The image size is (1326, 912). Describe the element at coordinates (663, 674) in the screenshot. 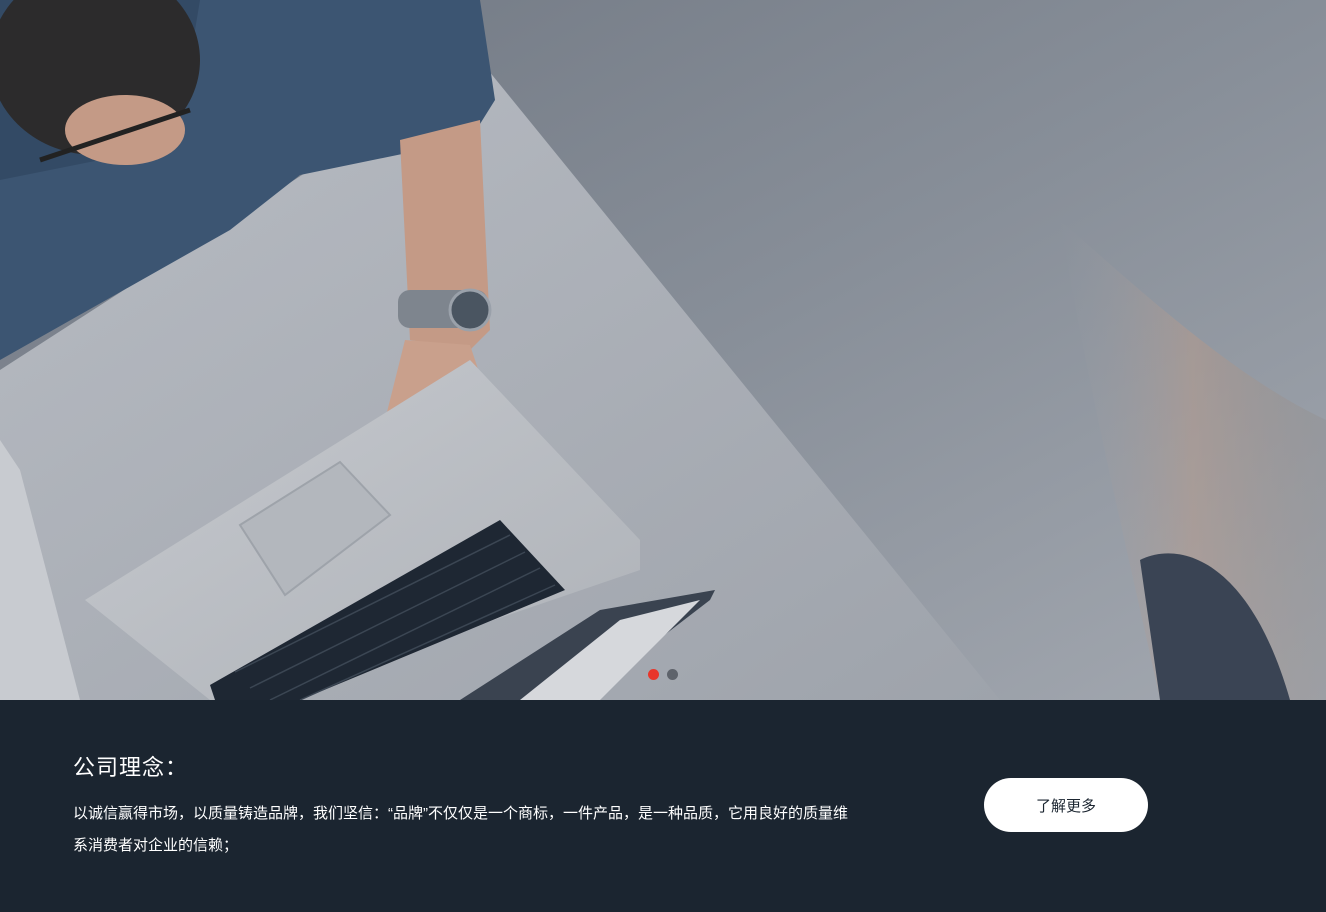

I see `carousel-indicators` at that location.